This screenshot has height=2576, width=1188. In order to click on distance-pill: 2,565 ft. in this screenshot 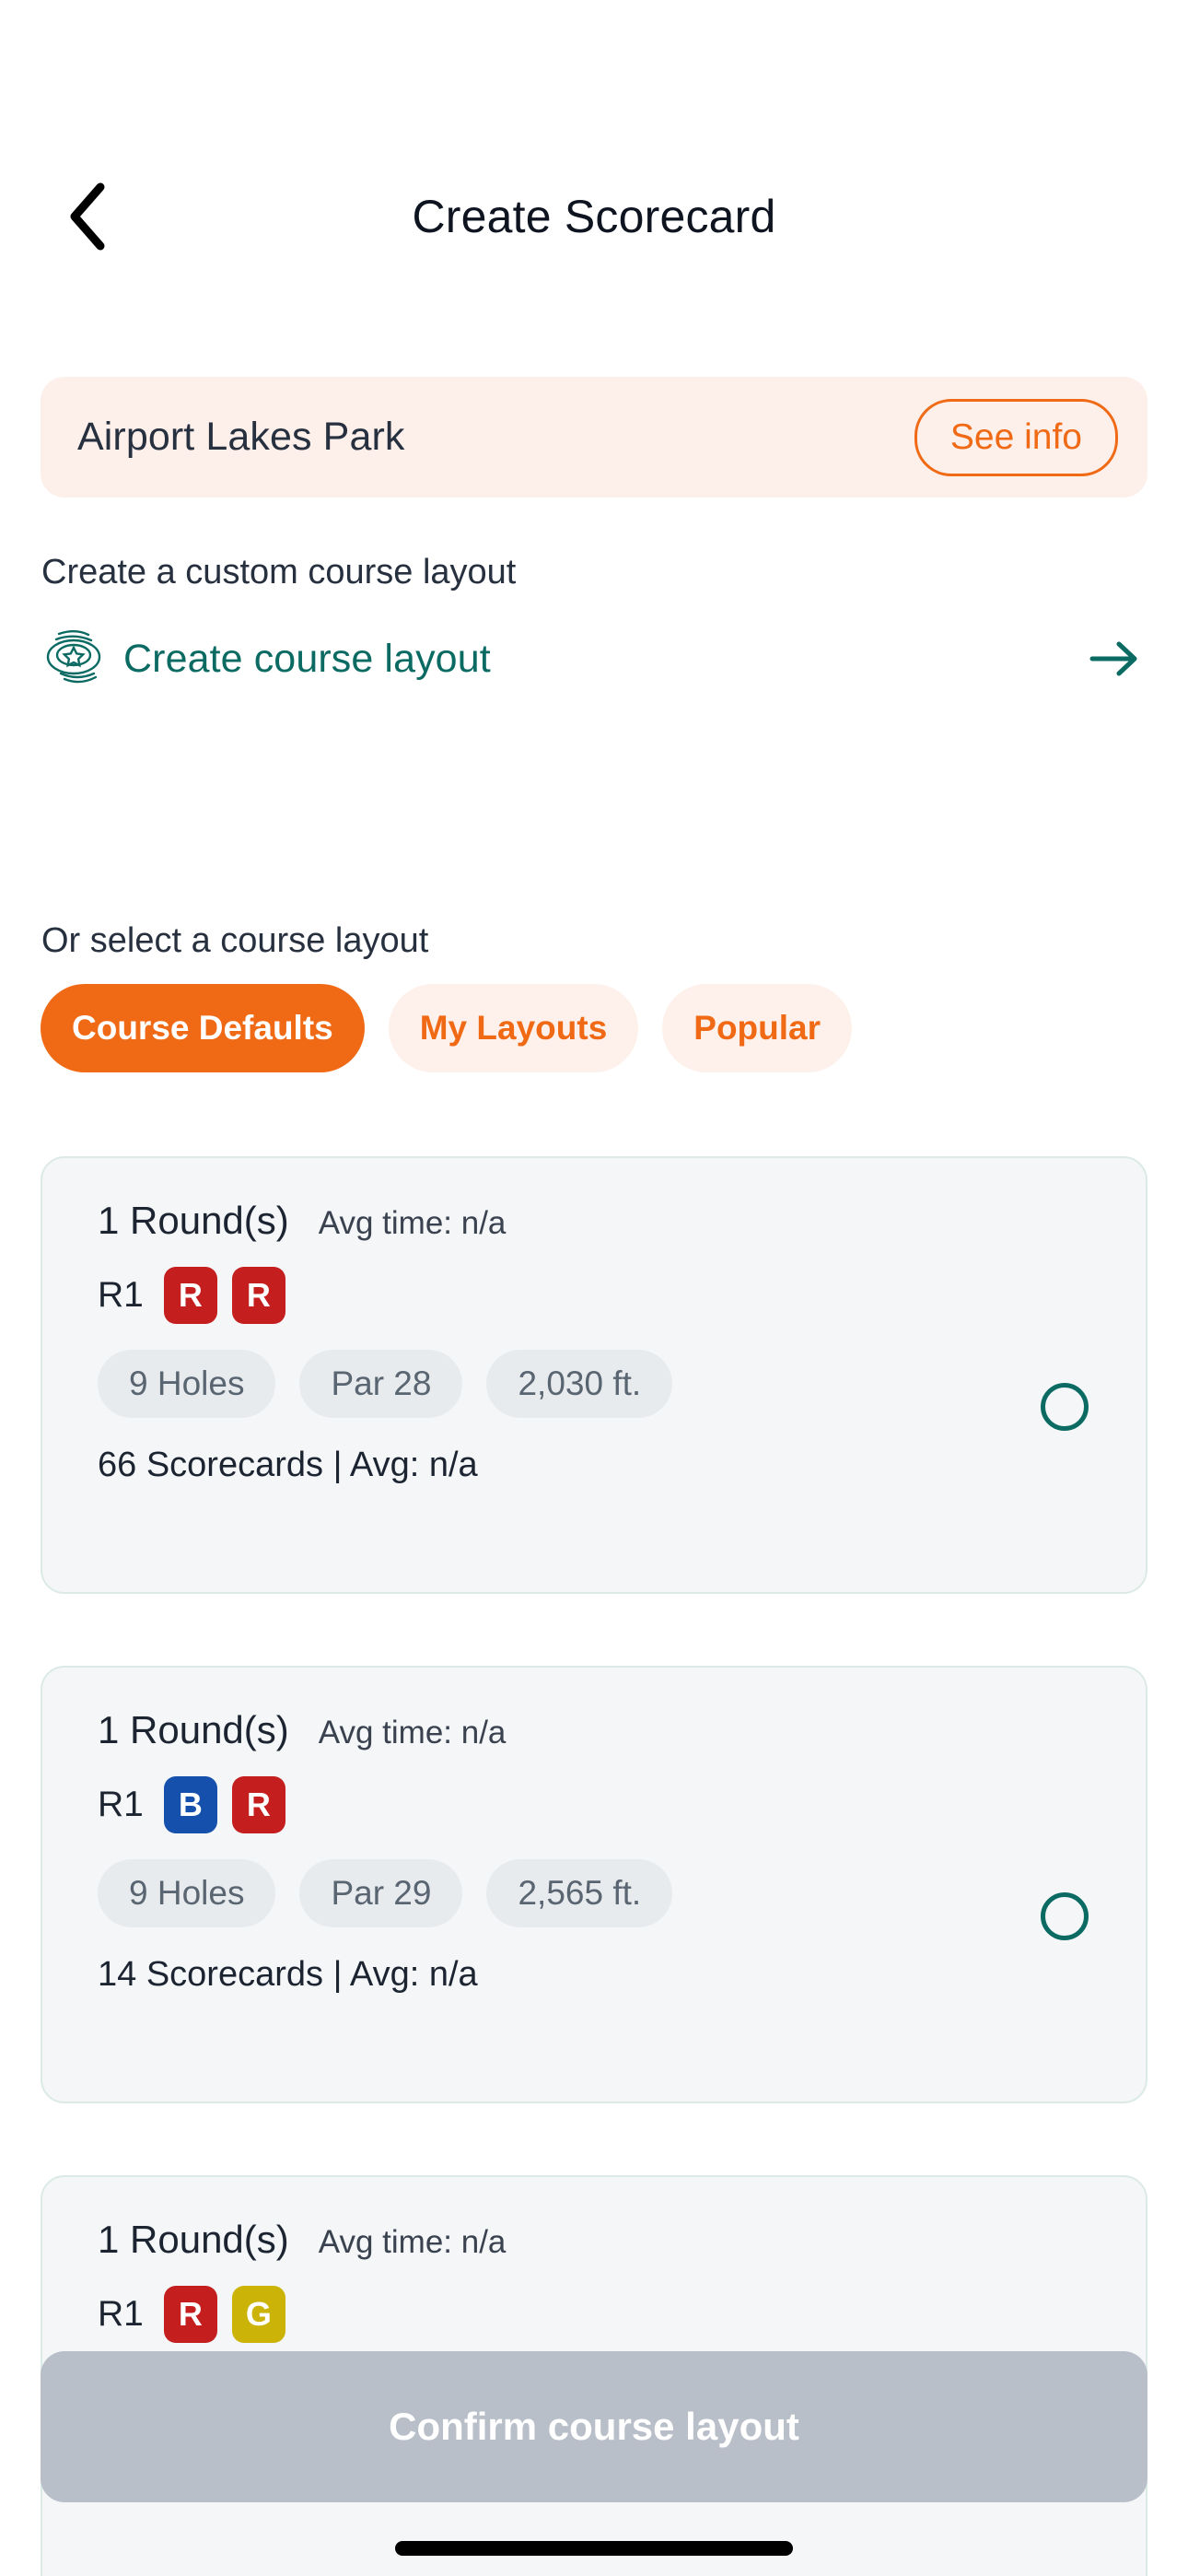, I will do `click(579, 1893)`.